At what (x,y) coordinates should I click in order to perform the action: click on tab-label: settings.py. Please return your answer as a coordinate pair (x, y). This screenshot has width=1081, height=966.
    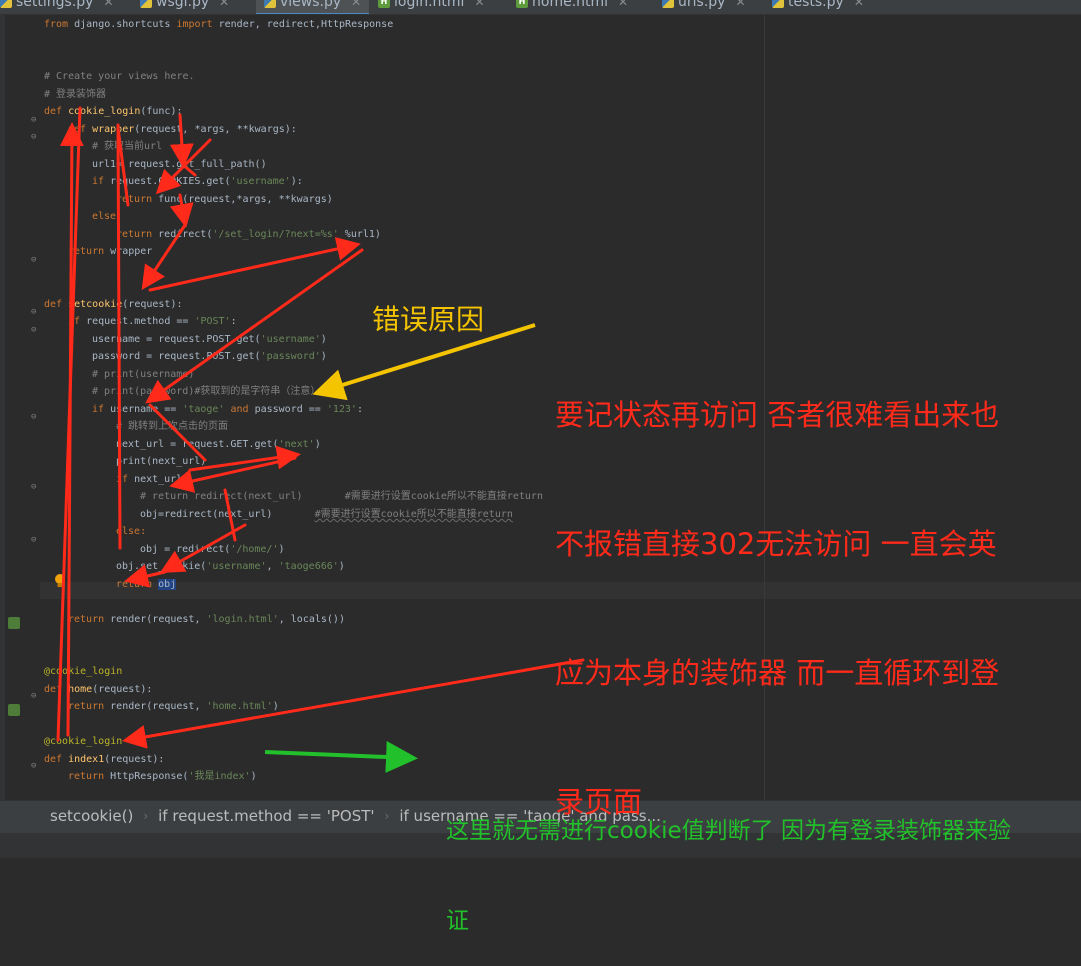
    Looking at the image, I should click on (55, 5).